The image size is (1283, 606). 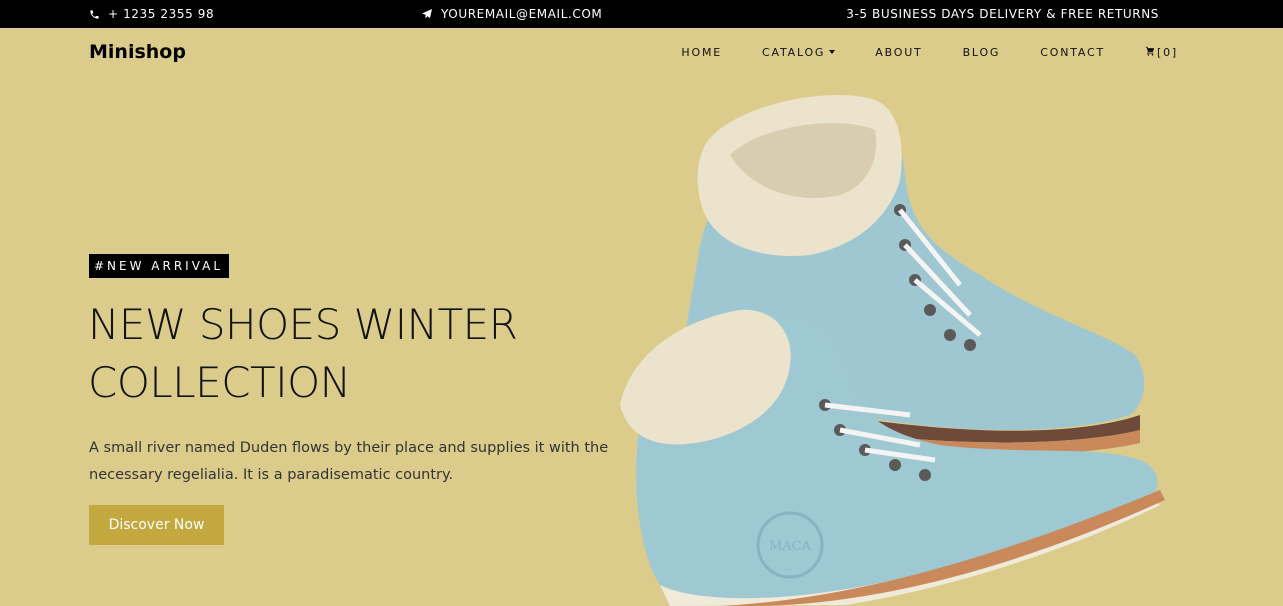 I want to click on nav-about: ABOUT, so click(x=898, y=52).